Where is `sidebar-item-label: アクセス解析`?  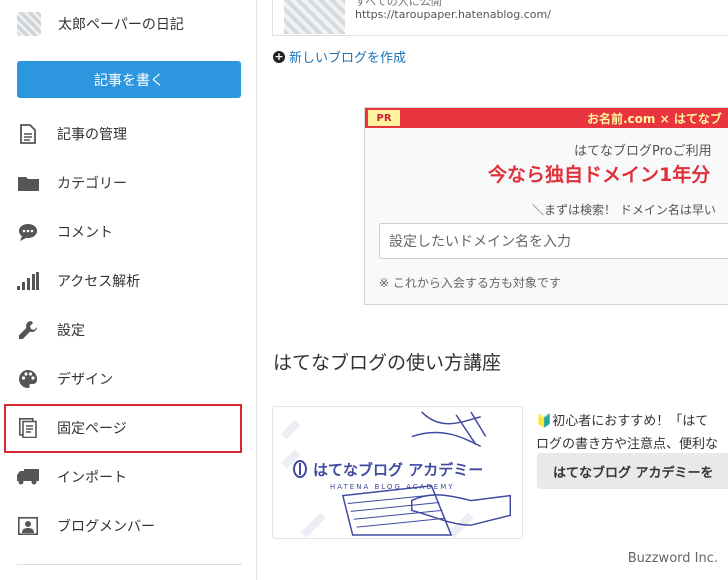
sidebar-item-label: アクセス解析 is located at coordinates (99, 282).